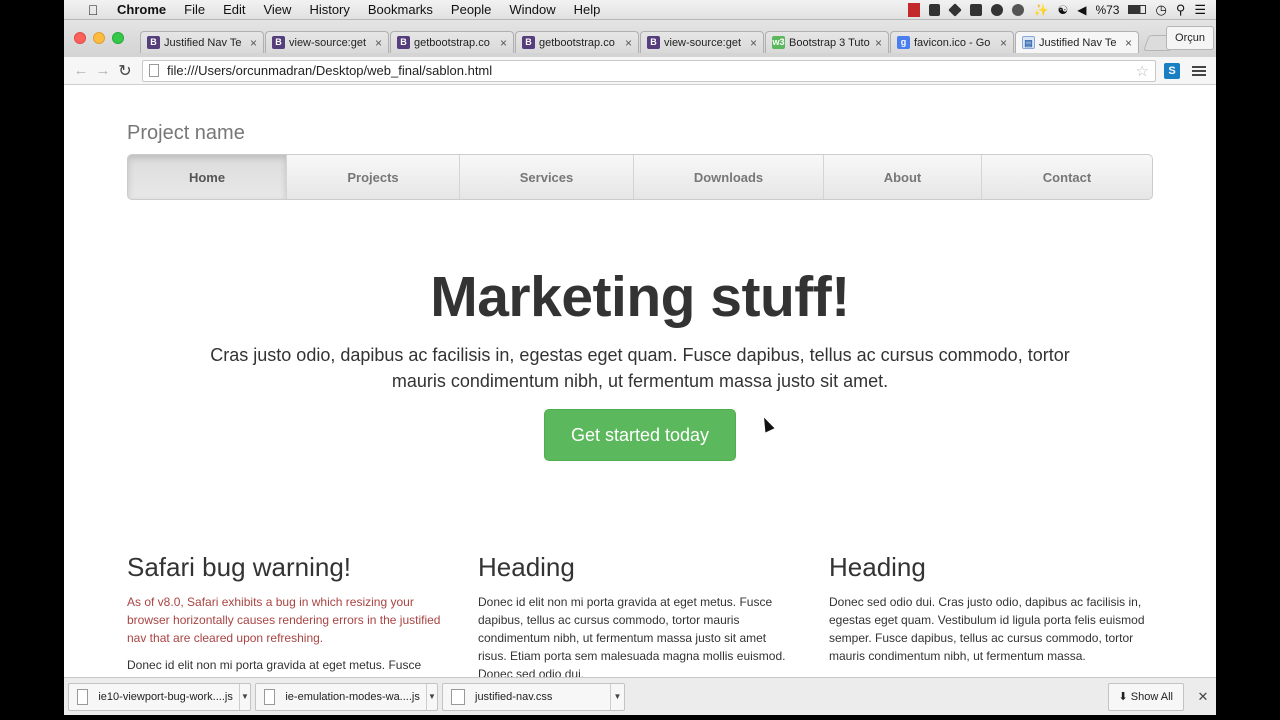 The image size is (1280, 720). Describe the element at coordinates (103, 70) in the screenshot. I see `forward-arrow-icon: →` at that location.